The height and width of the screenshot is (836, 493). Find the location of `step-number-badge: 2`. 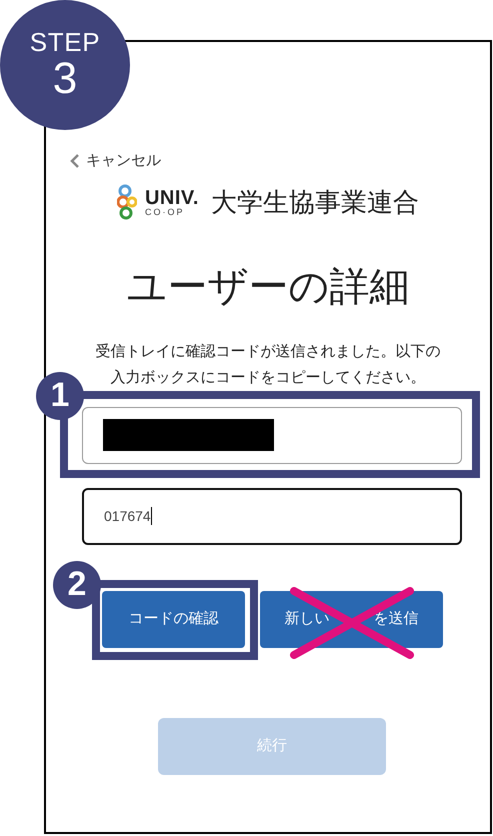

step-number-badge: 2 is located at coordinates (77, 584).